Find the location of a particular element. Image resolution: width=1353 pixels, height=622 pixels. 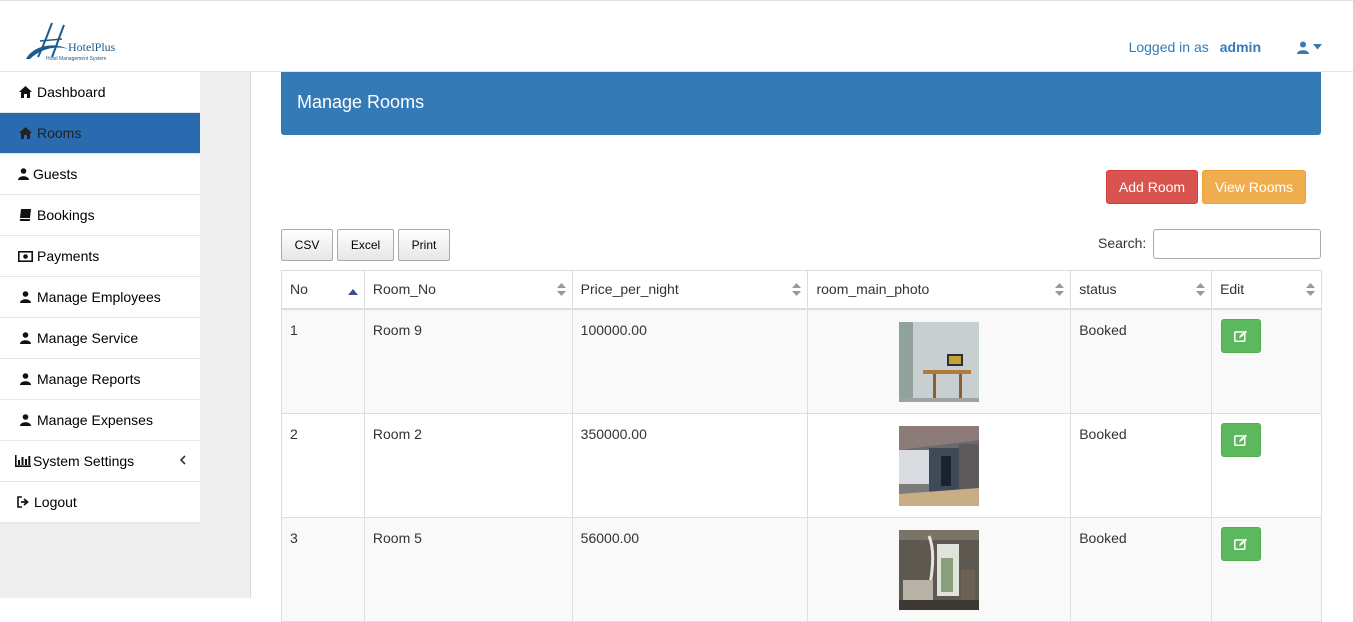

sign-out-icon is located at coordinates (23, 502).